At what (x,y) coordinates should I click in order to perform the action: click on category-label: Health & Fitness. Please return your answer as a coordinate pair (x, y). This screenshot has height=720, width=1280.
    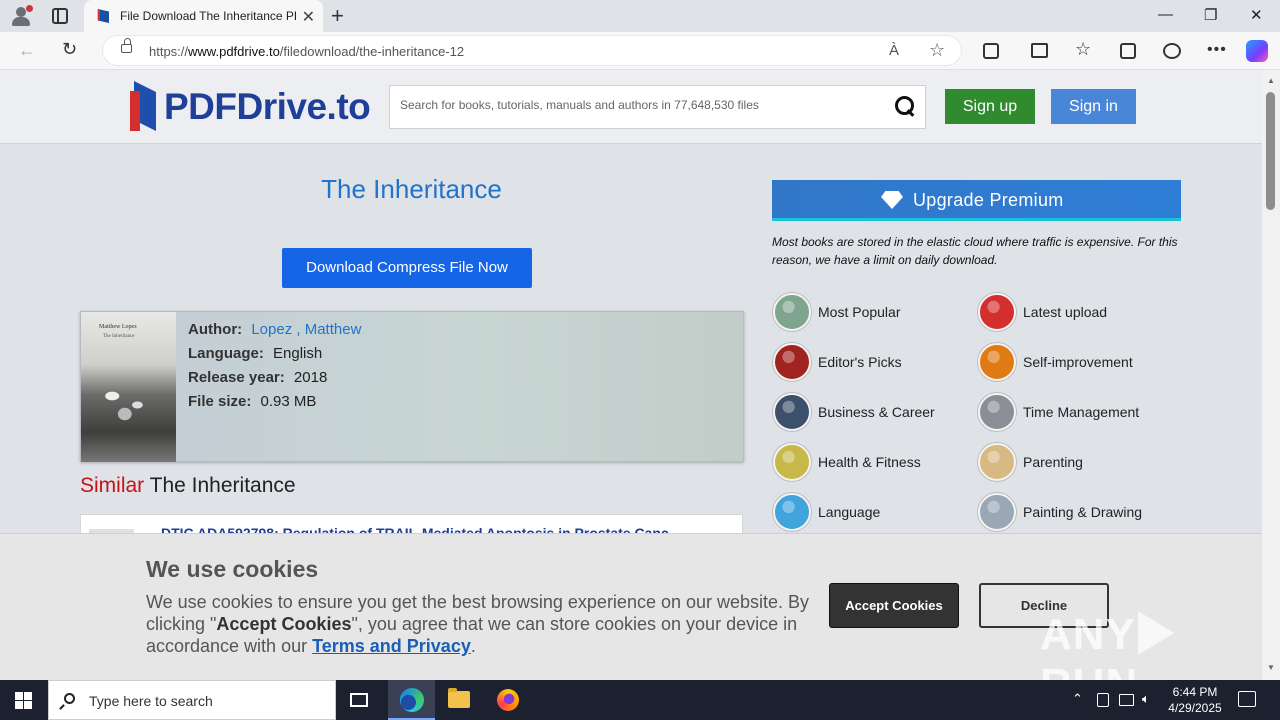
    Looking at the image, I should click on (869, 462).